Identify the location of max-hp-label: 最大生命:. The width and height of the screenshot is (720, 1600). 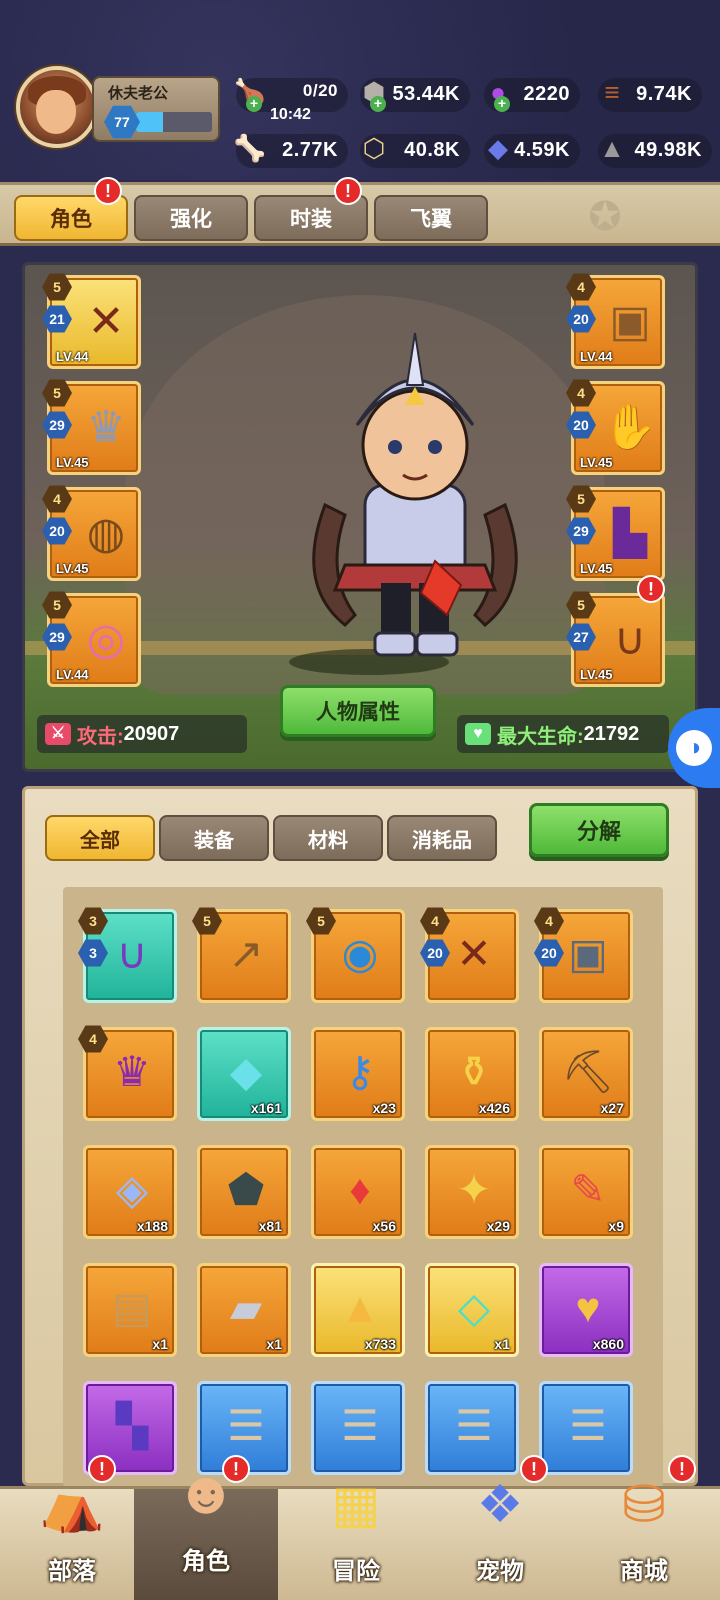
(540, 736).